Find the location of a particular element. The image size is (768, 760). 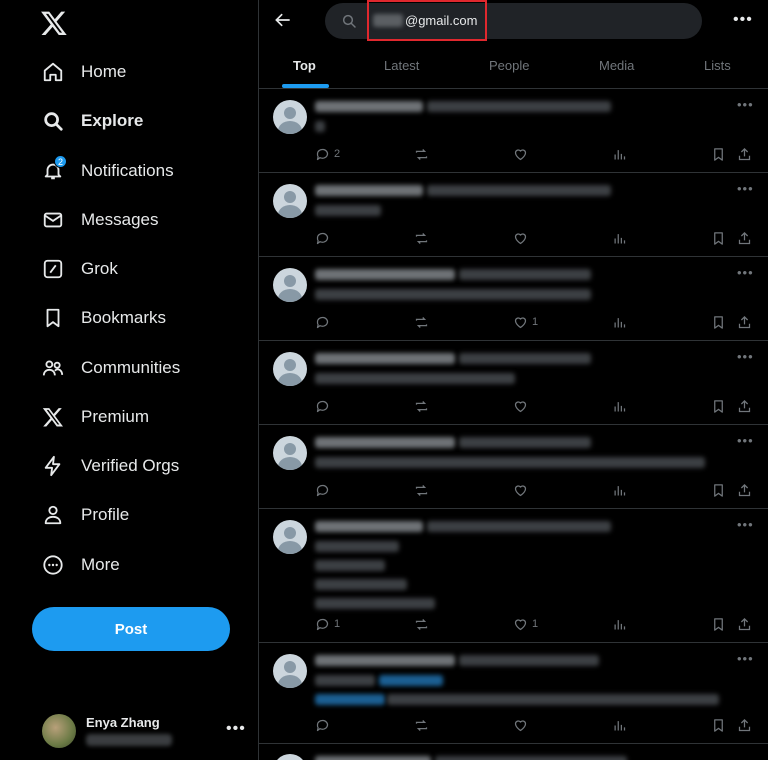

tweet-text-redacted is located at coordinates (320, 126).